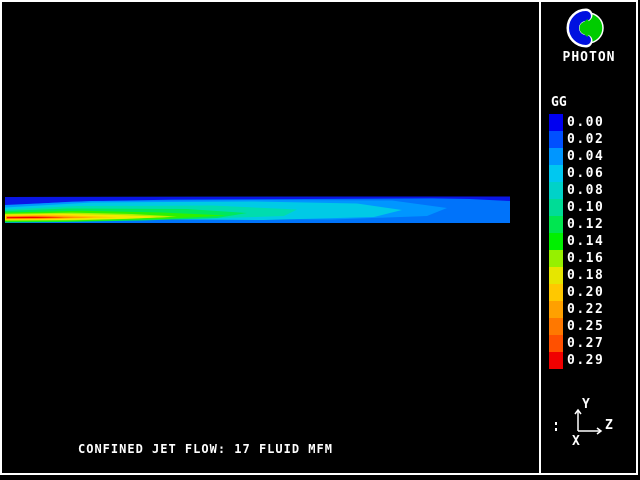  Describe the element at coordinates (586, 139) in the screenshot. I see `legend-value-label: 0.02` at that location.